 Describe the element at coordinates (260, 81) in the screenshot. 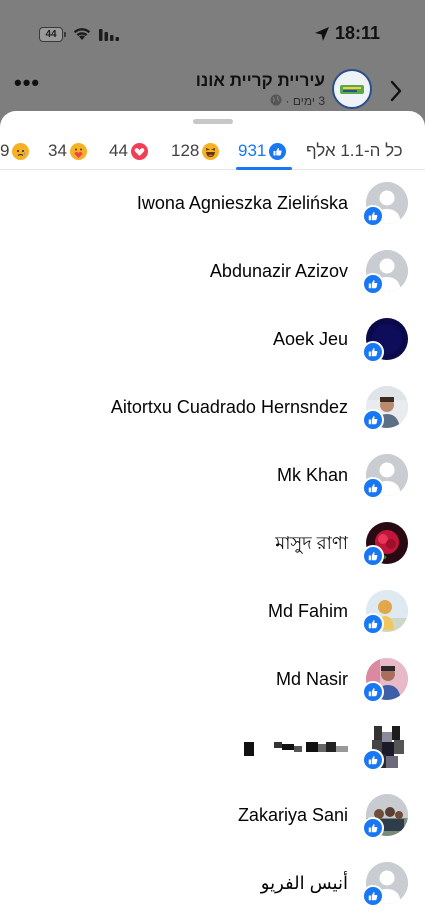

I see `page-name: עיריית קריית אונו` at that location.